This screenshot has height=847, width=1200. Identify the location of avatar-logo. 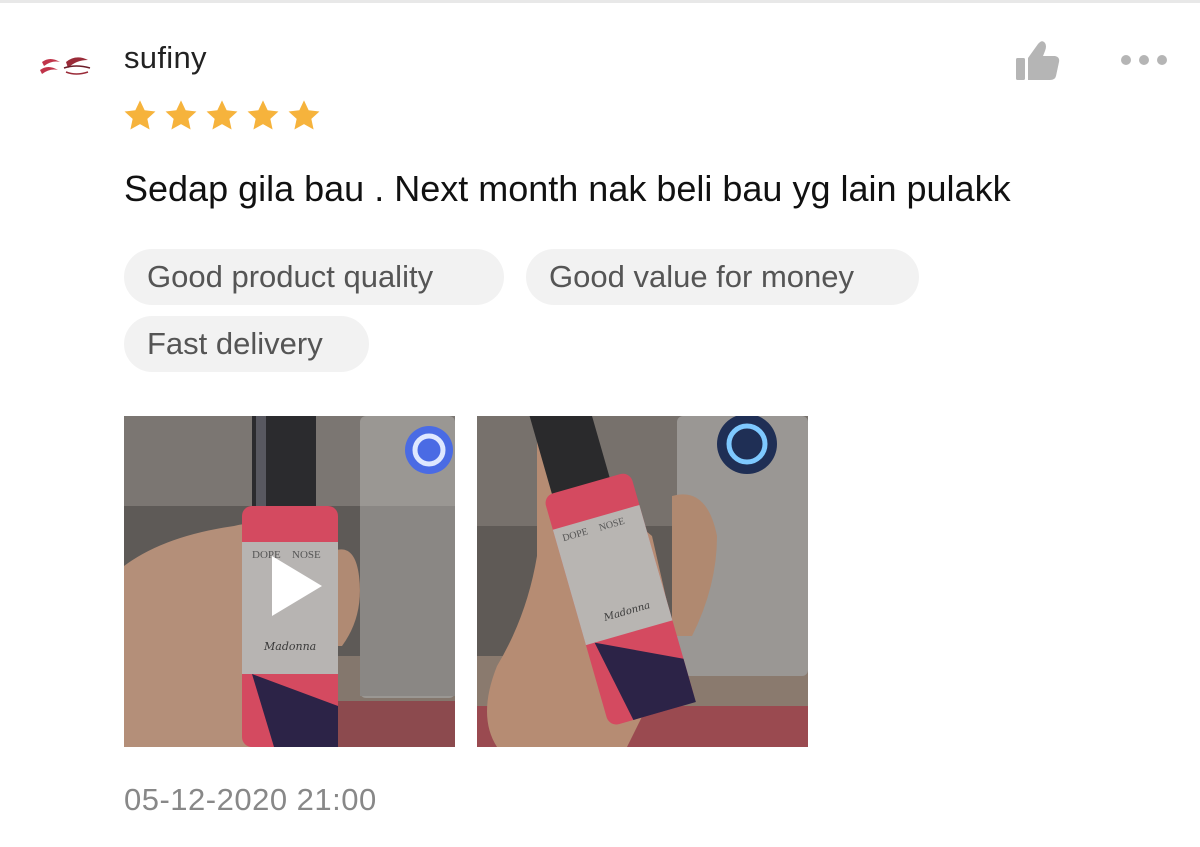
(65, 66).